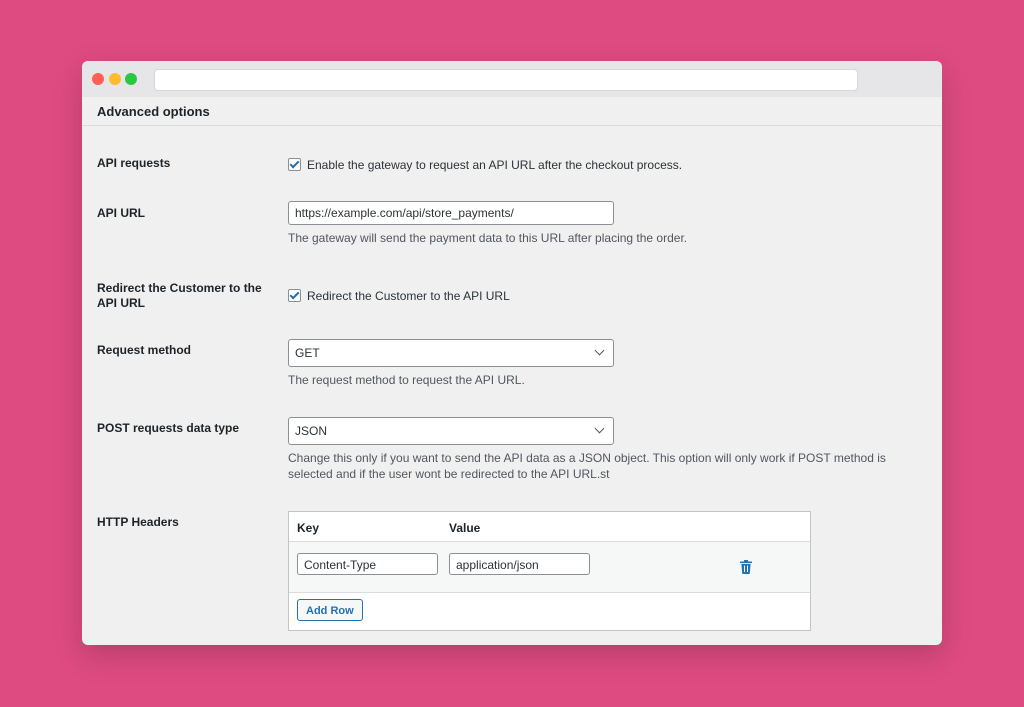 Image resolution: width=1024 pixels, height=707 pixels. I want to click on section-header: Advanced options, so click(512, 111).